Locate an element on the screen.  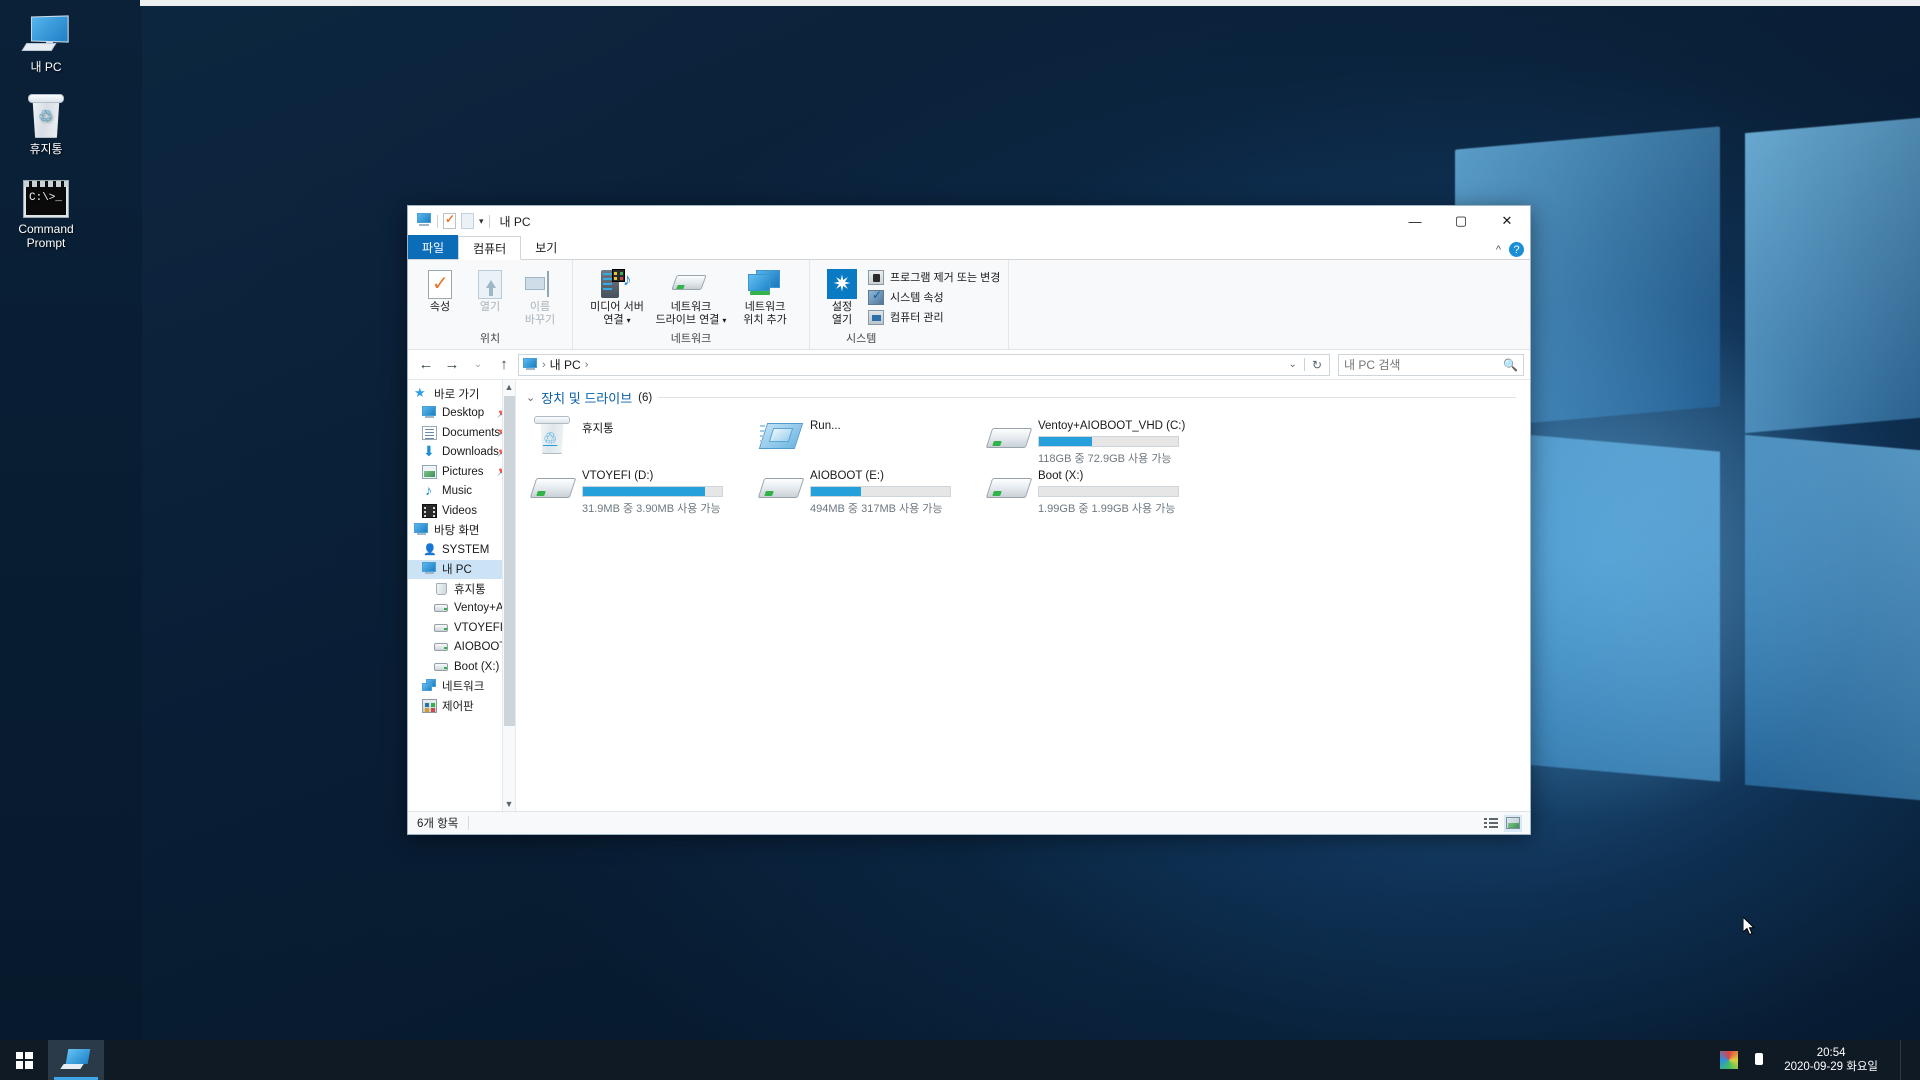
scroll-up-arrow-icon: ▲ is located at coordinates (509, 387).